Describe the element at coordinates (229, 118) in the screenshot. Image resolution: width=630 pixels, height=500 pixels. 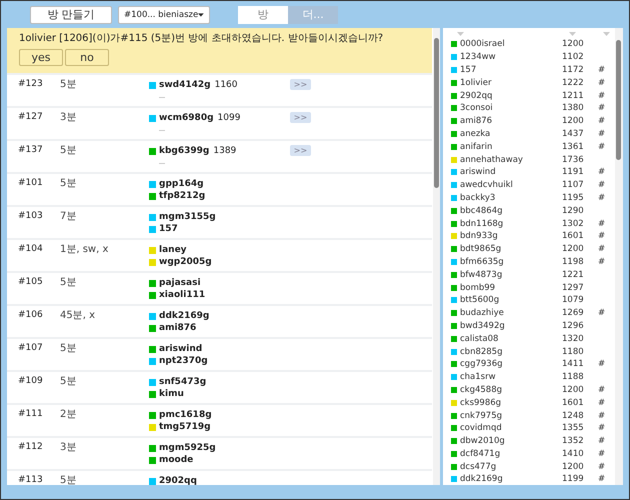
I see `player-rating: 1099` at that location.